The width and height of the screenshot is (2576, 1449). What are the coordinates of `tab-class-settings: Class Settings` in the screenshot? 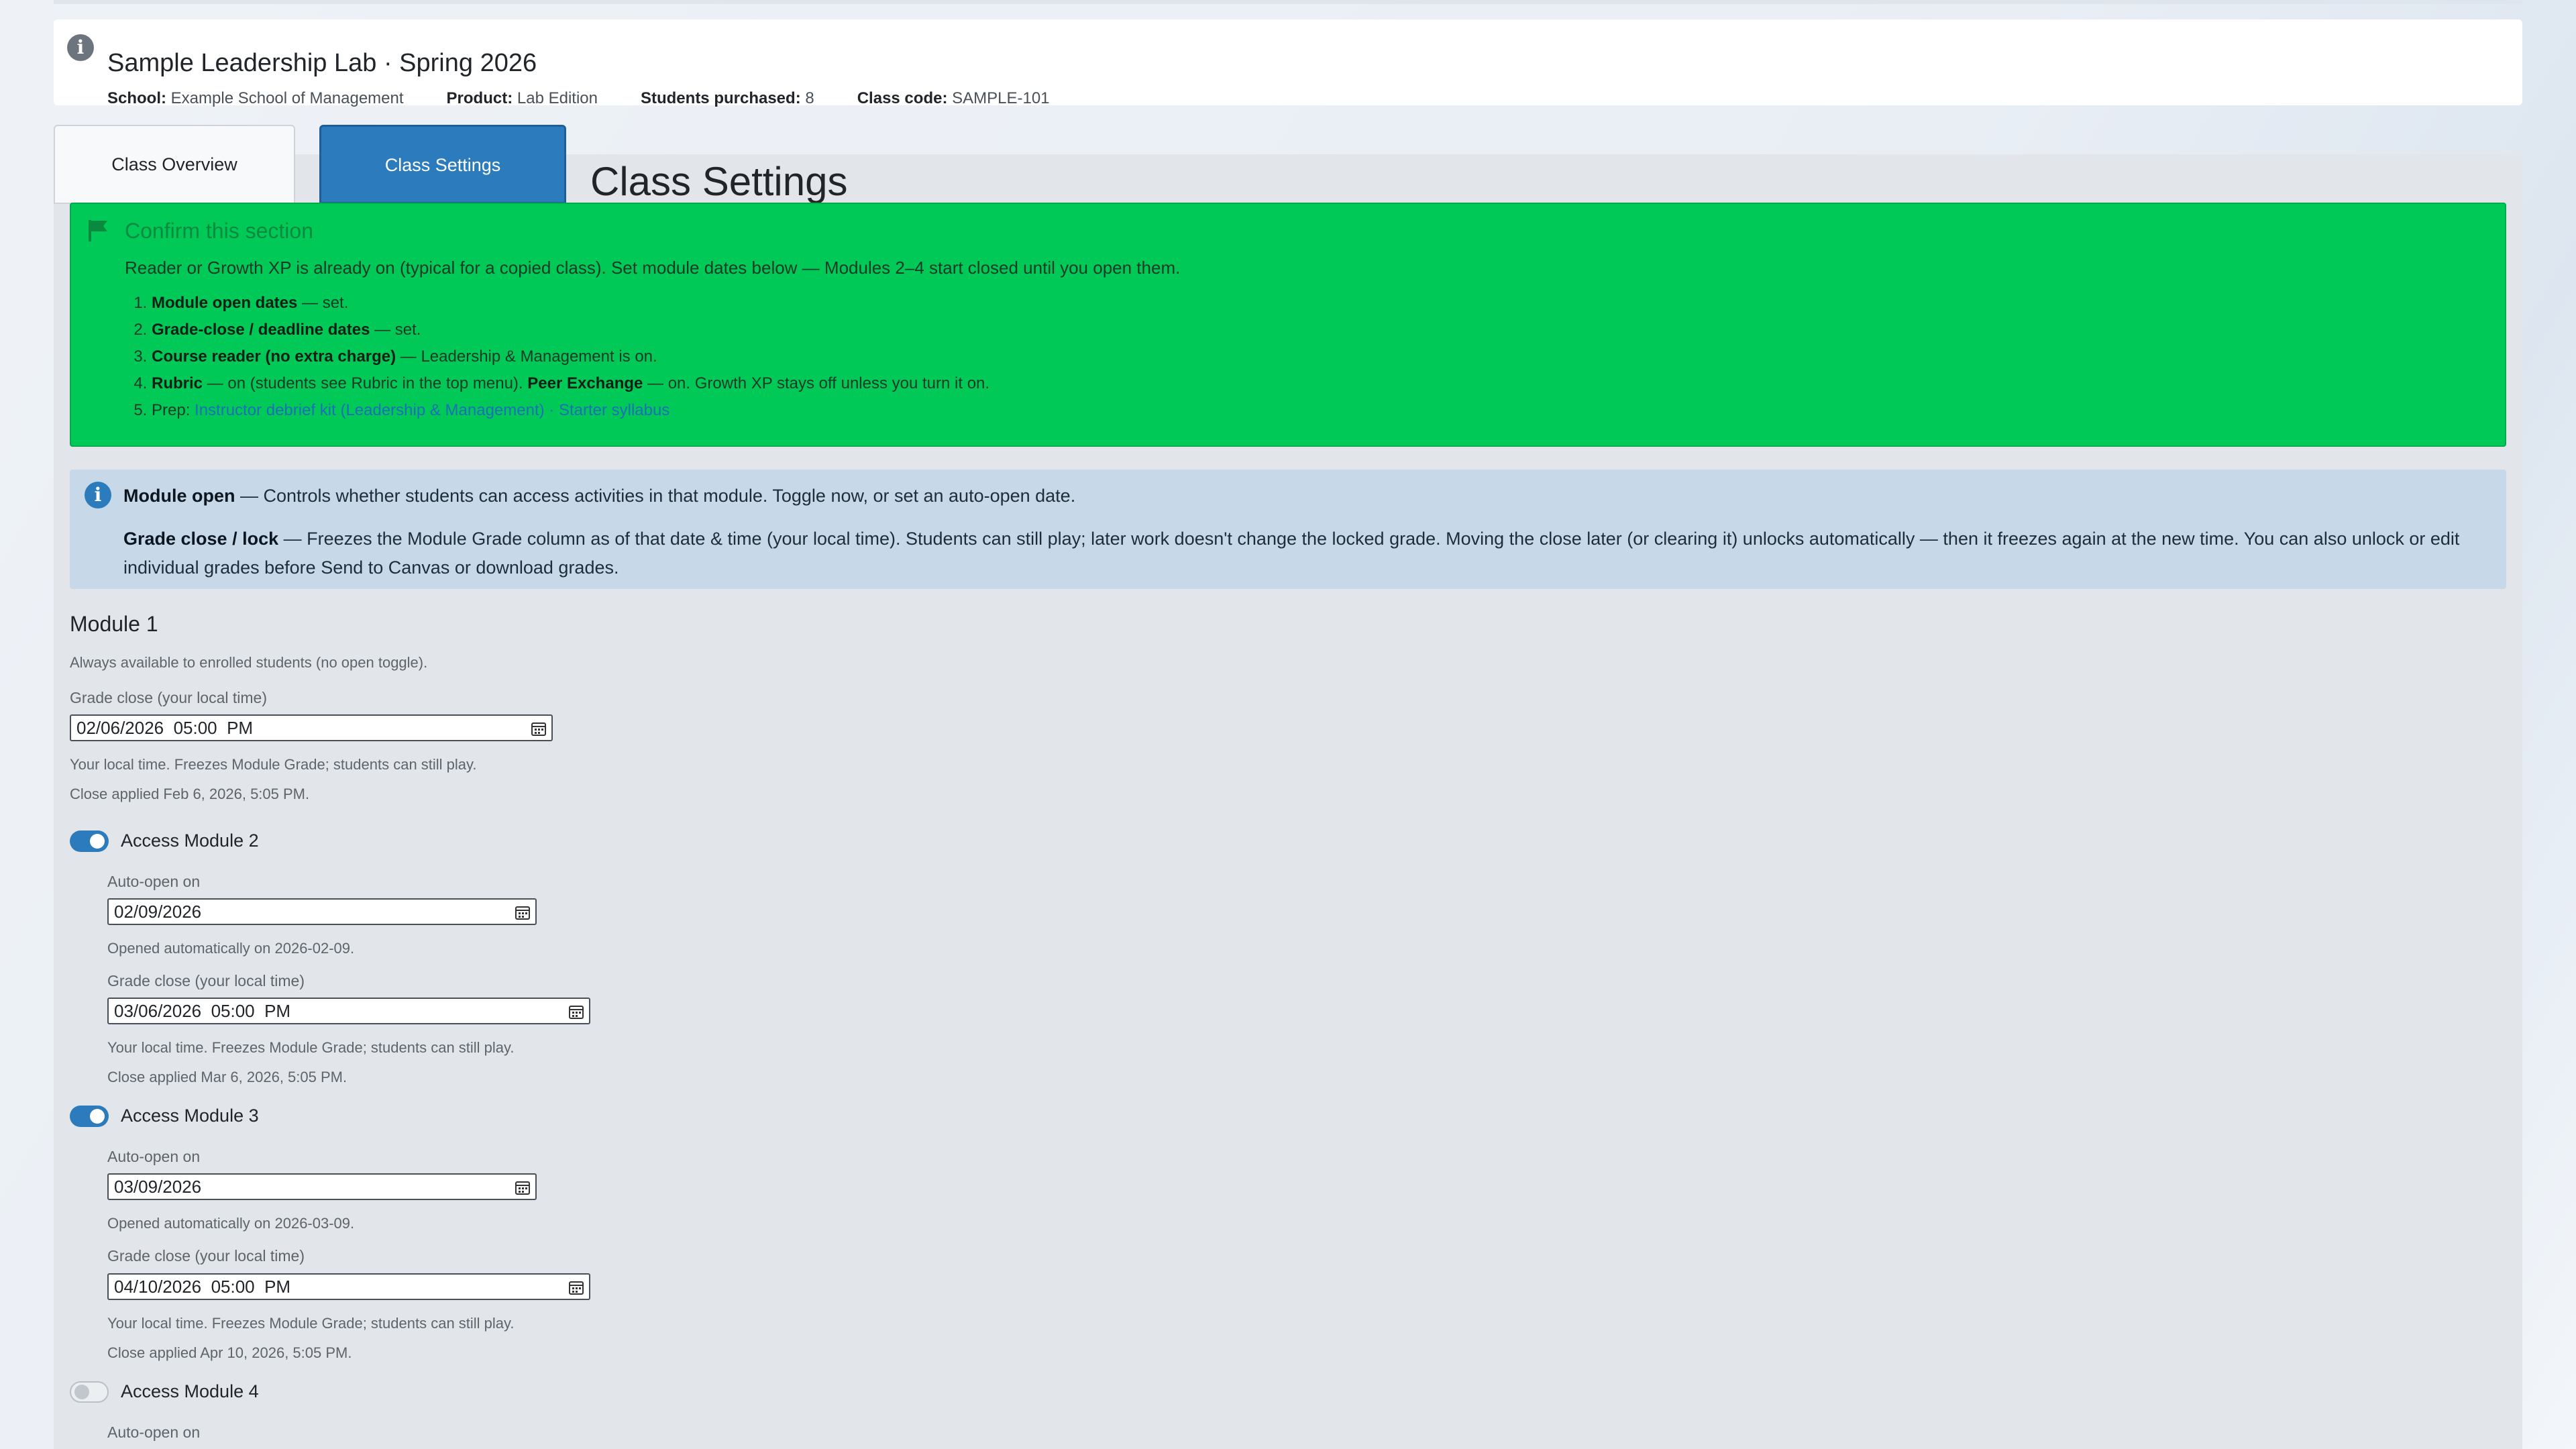 It's located at (442, 164).